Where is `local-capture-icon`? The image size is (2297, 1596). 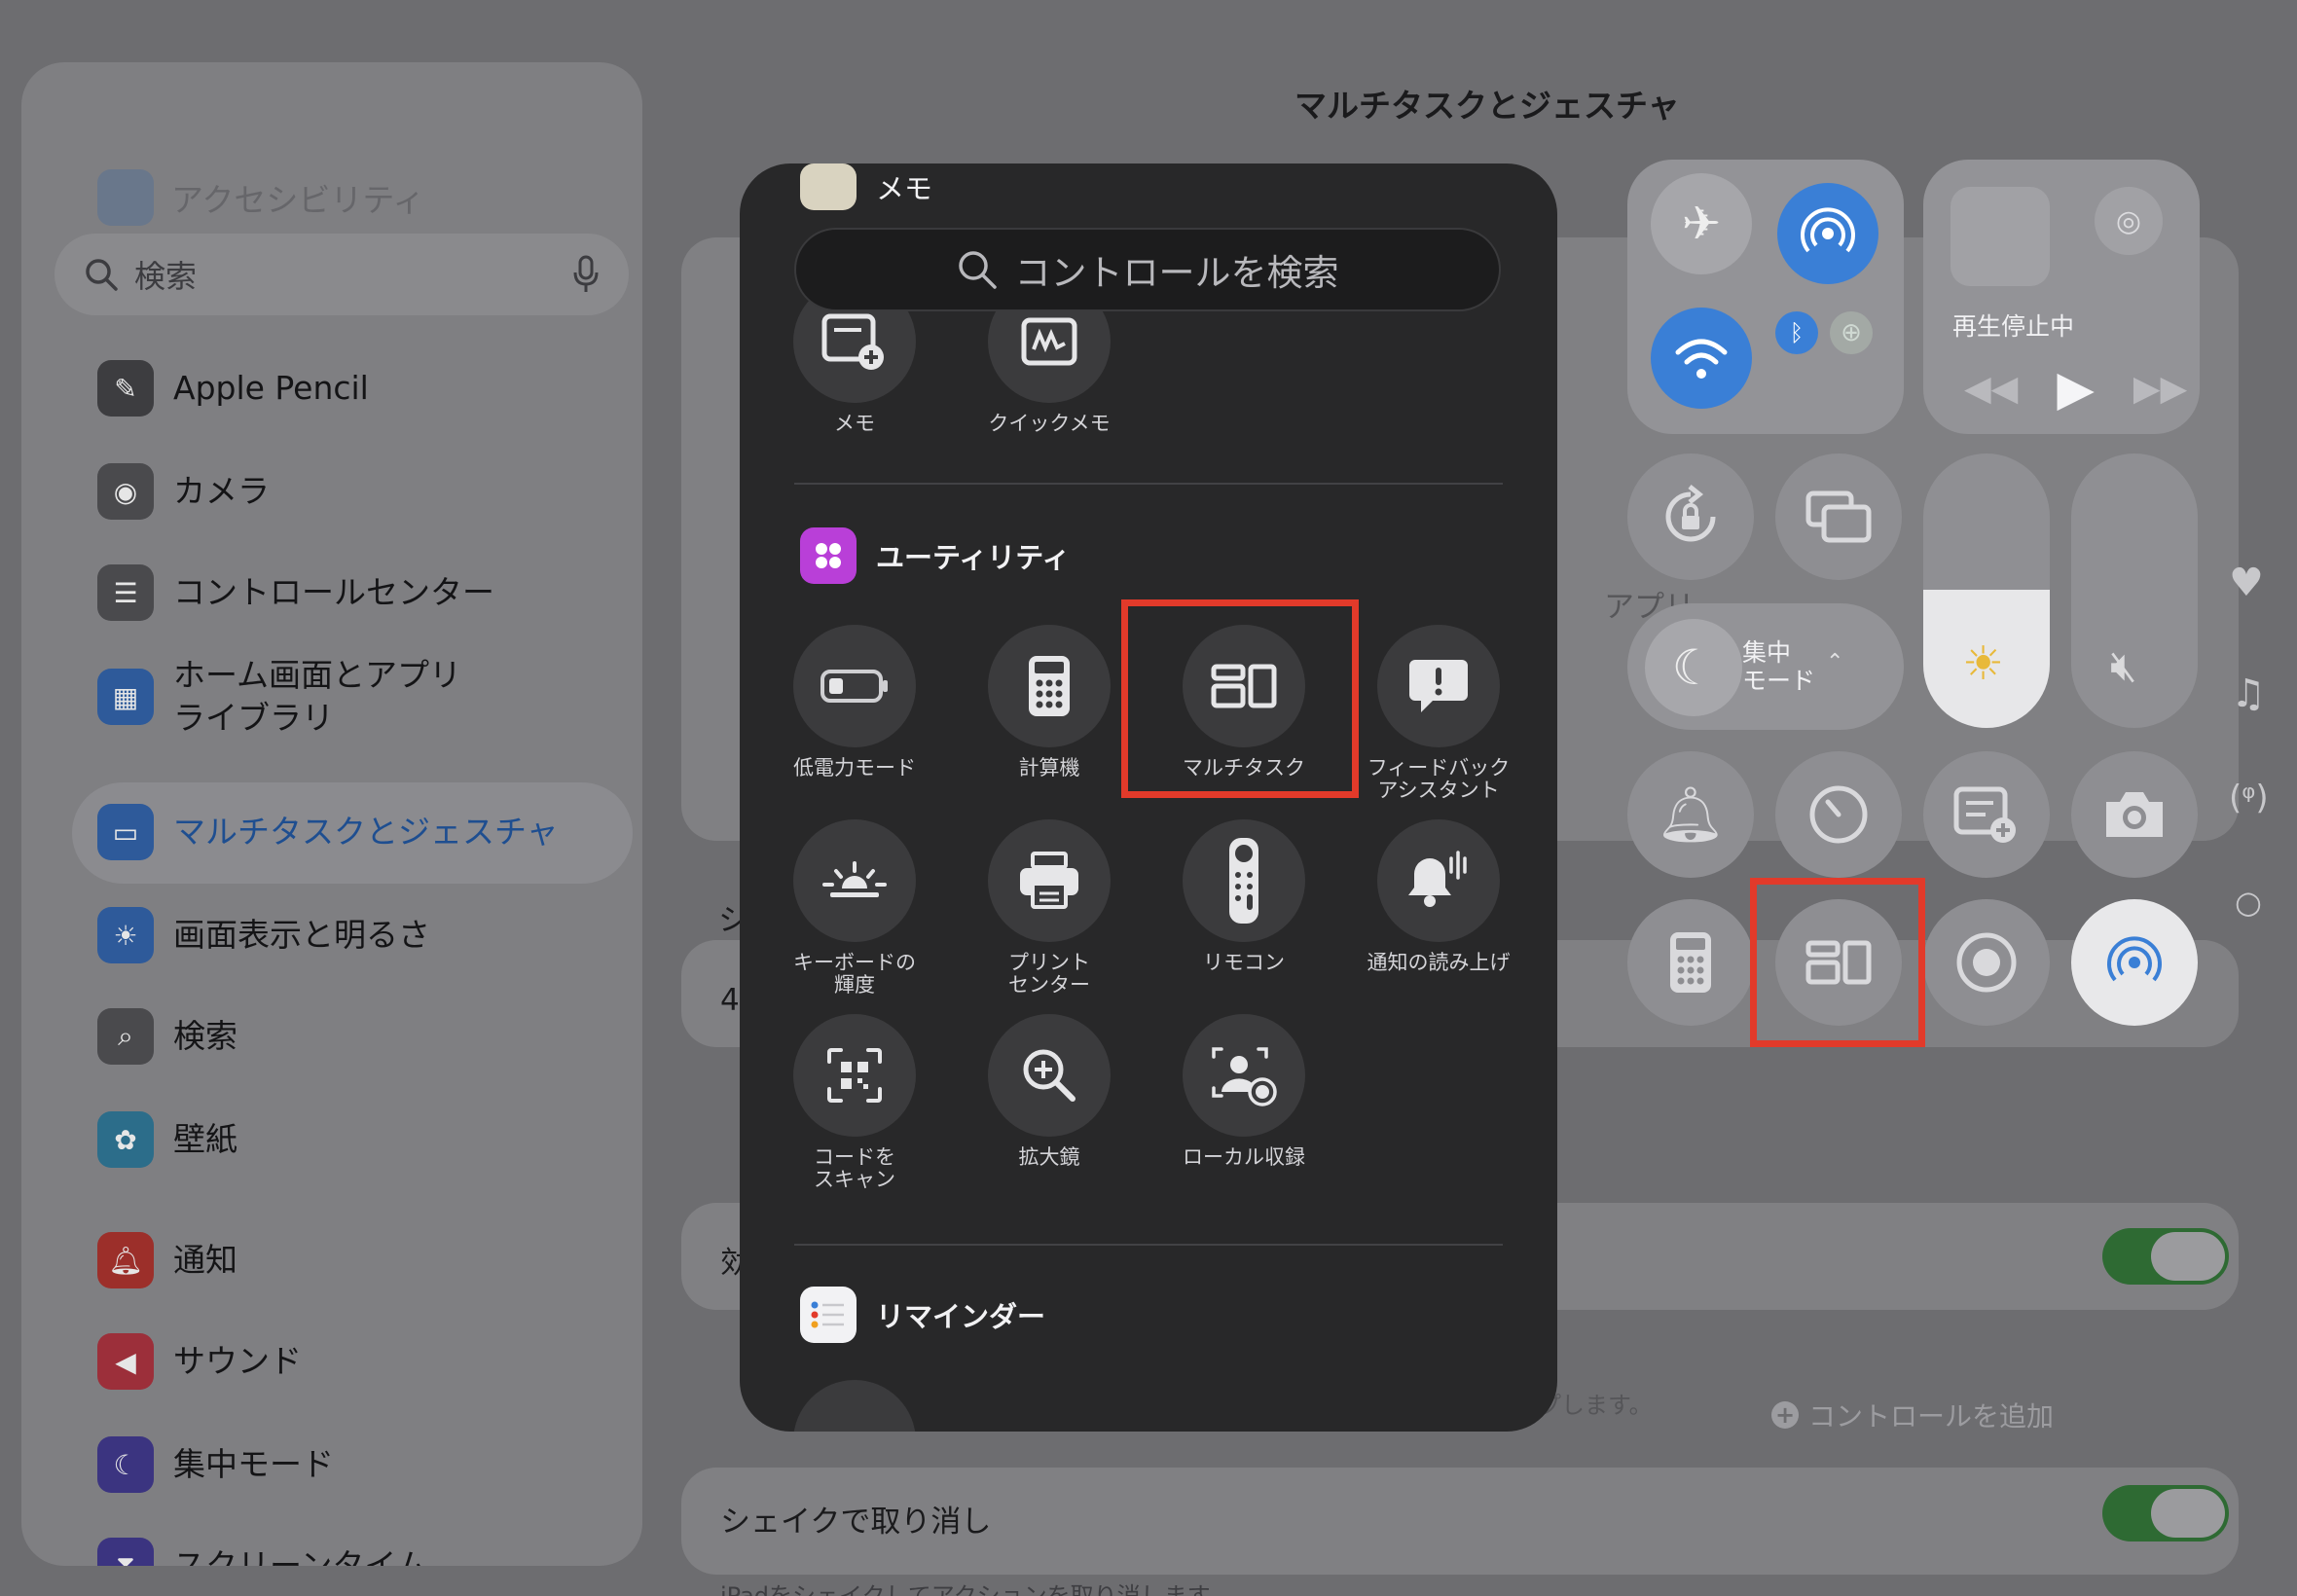
local-capture-icon is located at coordinates (1244, 1076).